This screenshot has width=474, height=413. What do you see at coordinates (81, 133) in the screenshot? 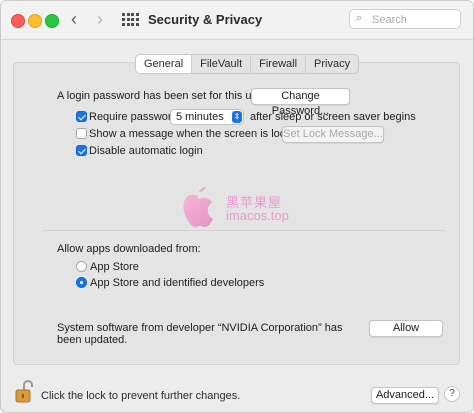
I see `show-message-checkbox` at bounding box center [81, 133].